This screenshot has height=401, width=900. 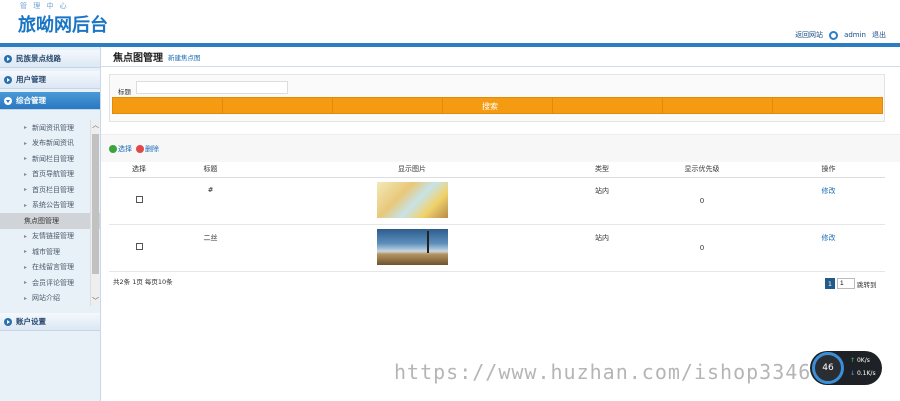 I want to click on sidebar-item-news-columns: 新闻栏目管理, so click(x=50, y=159).